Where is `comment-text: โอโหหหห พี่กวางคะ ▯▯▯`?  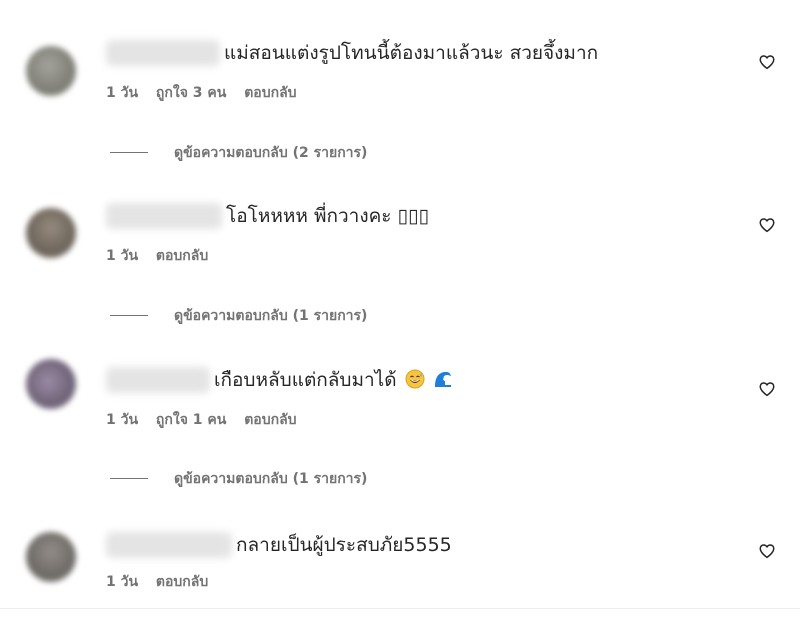
comment-text: โอโหหหห พี่กวางคะ ▯▯▯ is located at coordinates (327, 216).